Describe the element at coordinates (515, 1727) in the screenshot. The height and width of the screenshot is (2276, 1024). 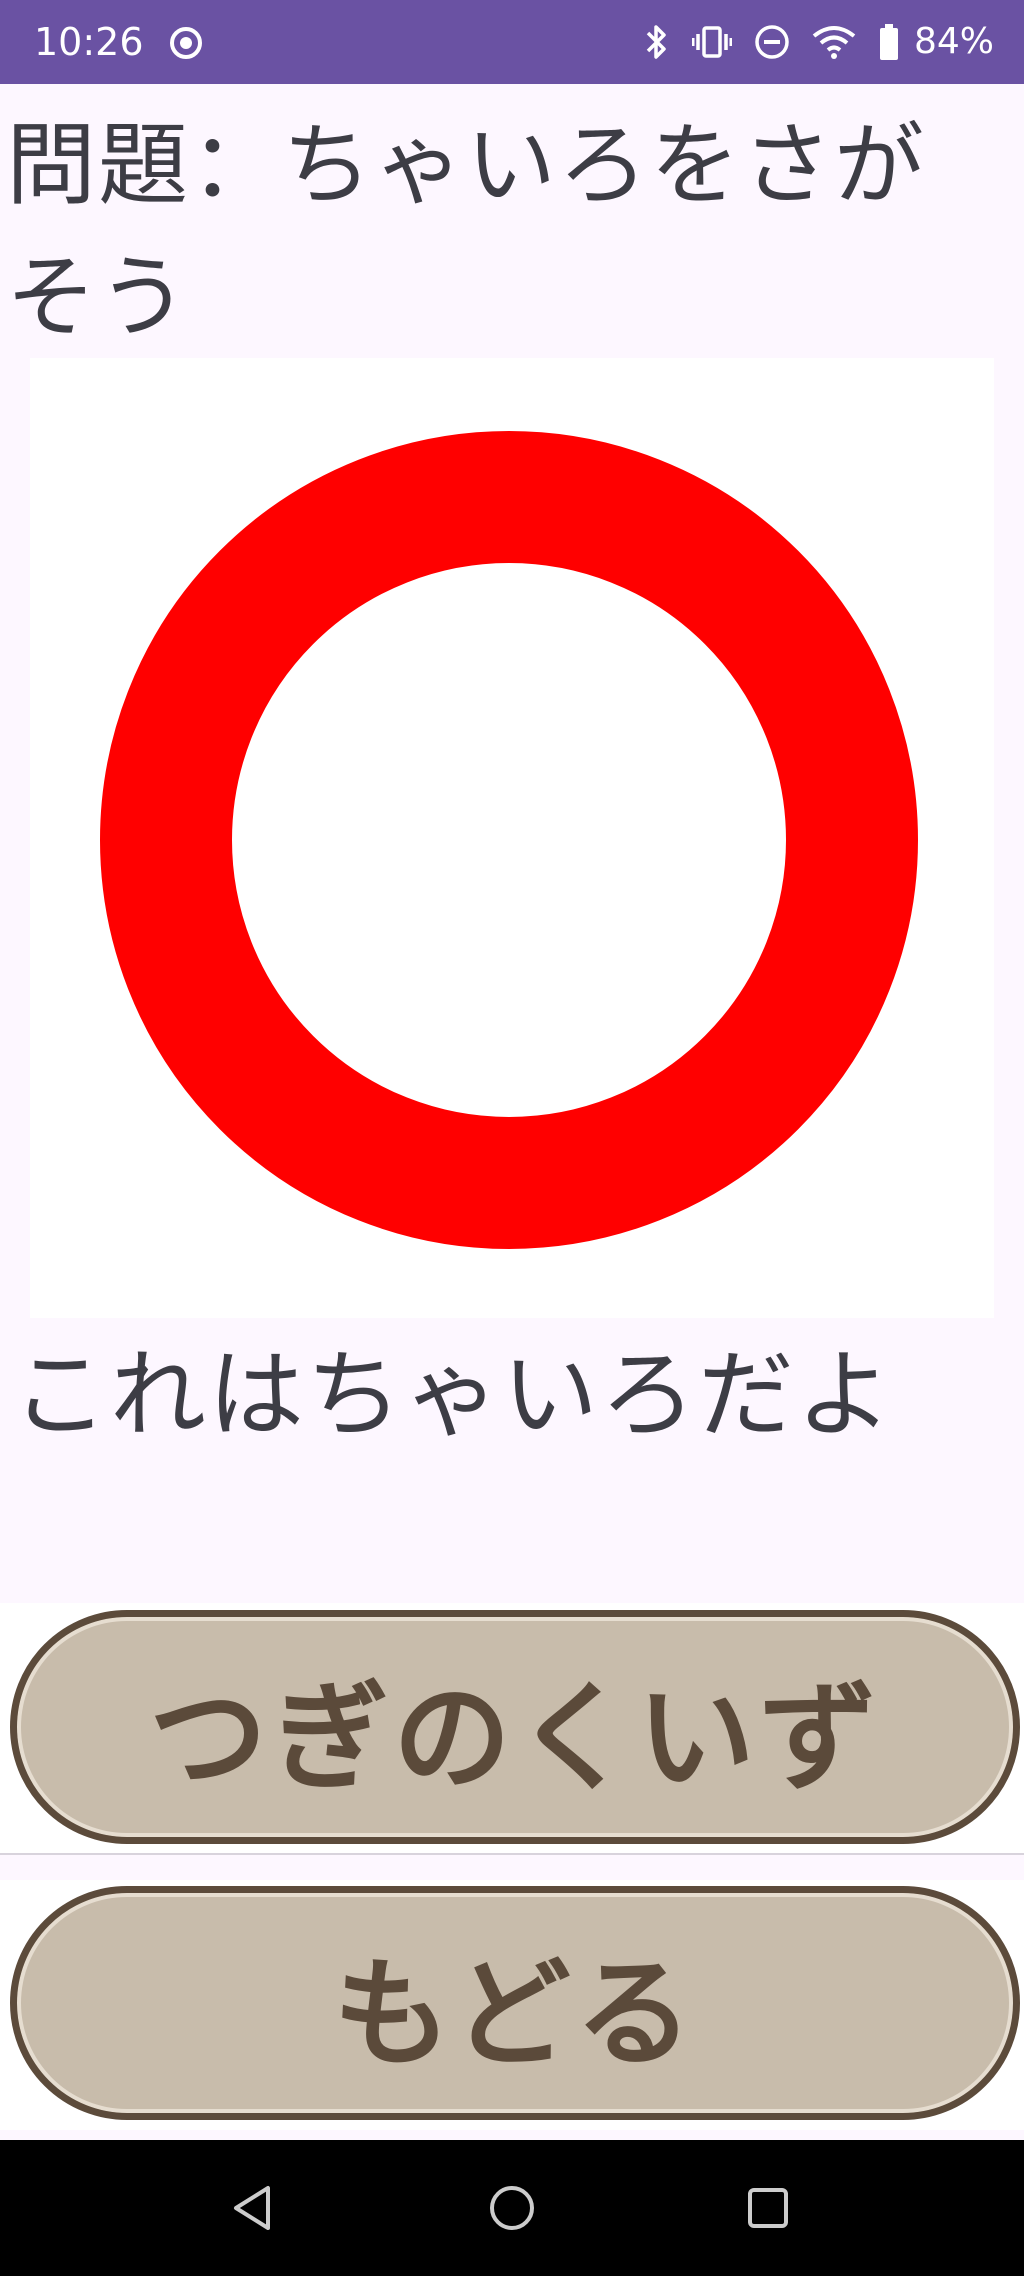
I see `next-quiz-button: つぎのくいず` at that location.